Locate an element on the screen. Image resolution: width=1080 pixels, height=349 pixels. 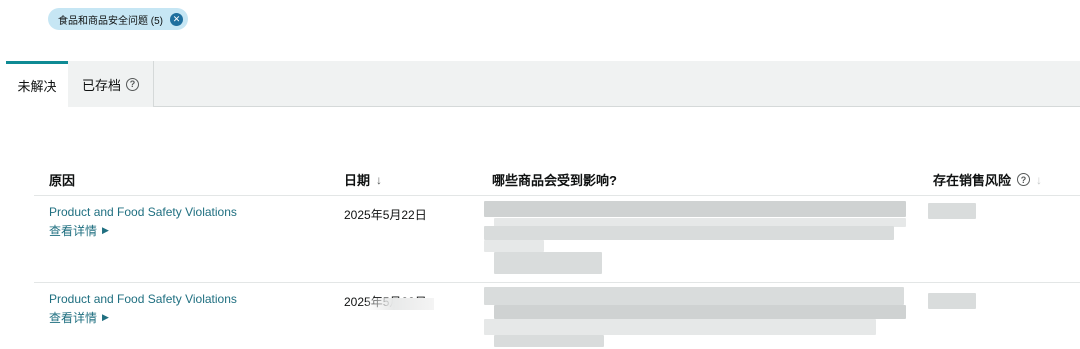
date-cell: 2025年5月22日 is located at coordinates (385, 215).